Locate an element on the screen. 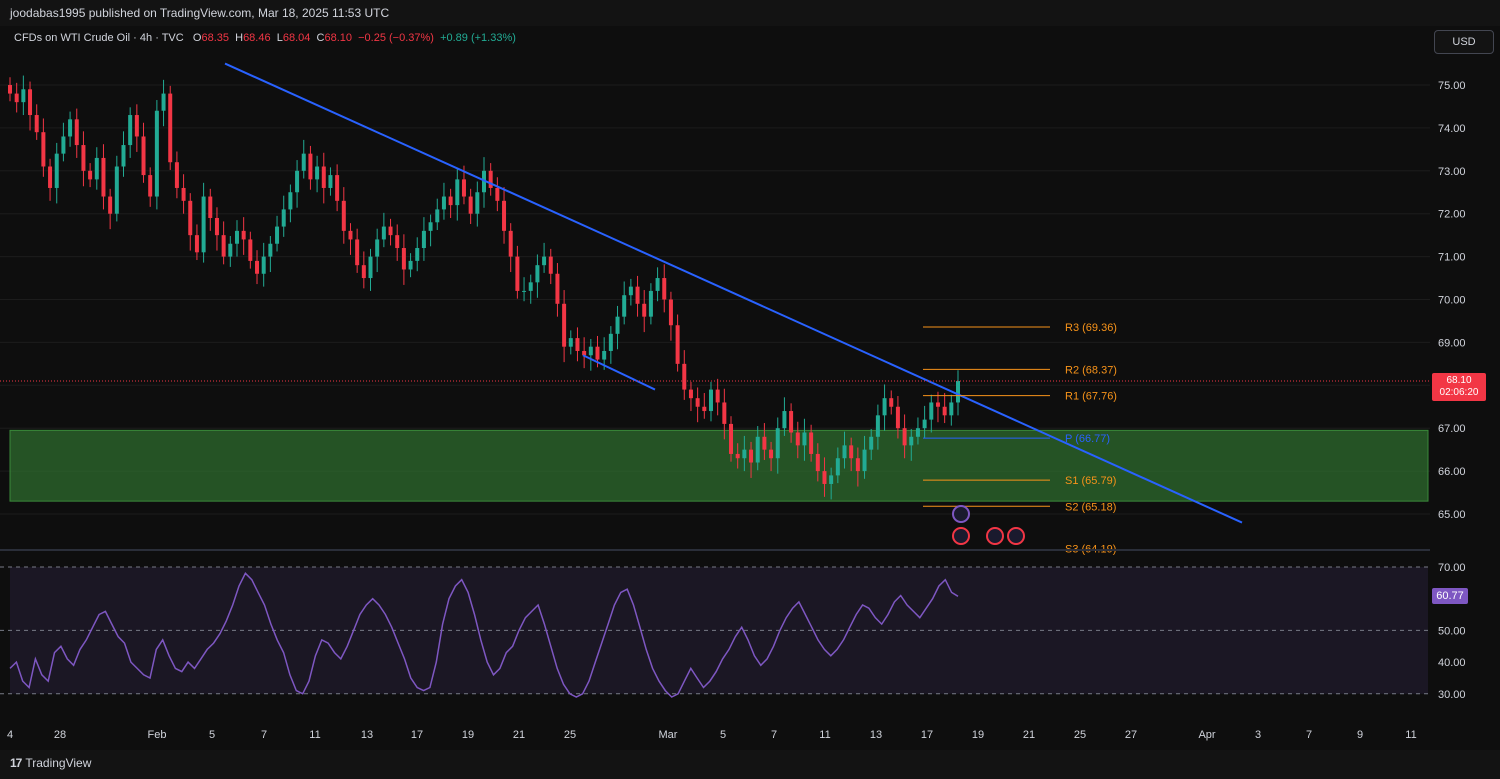  tradingview-logo: 17 TradingView is located at coordinates (50, 763).